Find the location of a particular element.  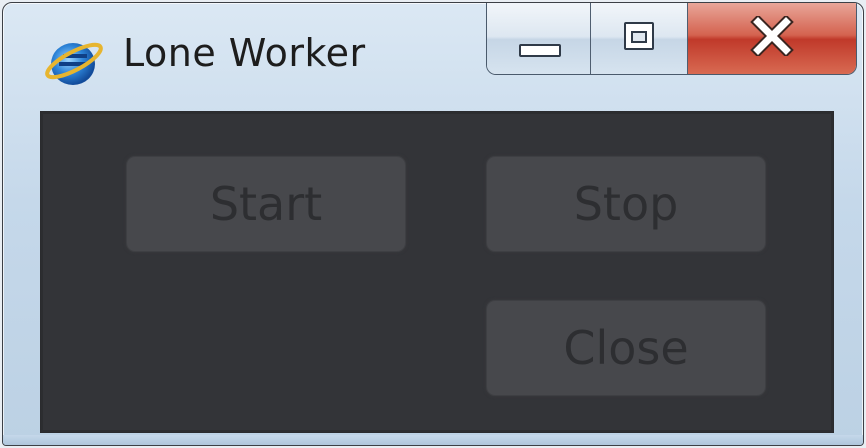

caption-buttons is located at coordinates (671, 39).